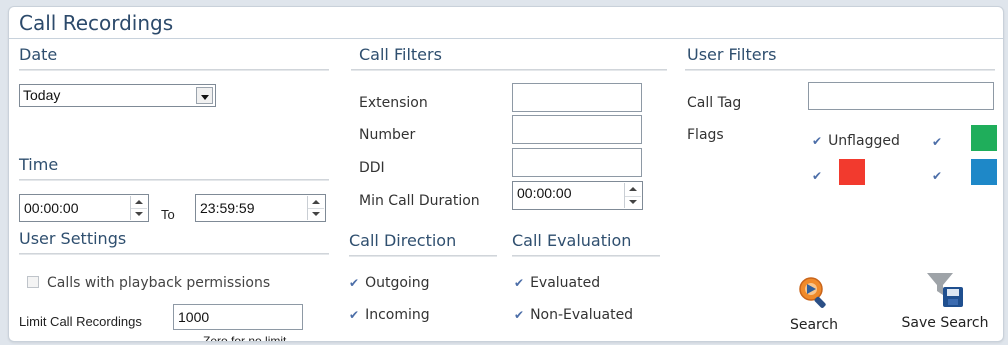  What do you see at coordinates (509, 70) in the screenshot?
I see `call-filters-divider` at bounding box center [509, 70].